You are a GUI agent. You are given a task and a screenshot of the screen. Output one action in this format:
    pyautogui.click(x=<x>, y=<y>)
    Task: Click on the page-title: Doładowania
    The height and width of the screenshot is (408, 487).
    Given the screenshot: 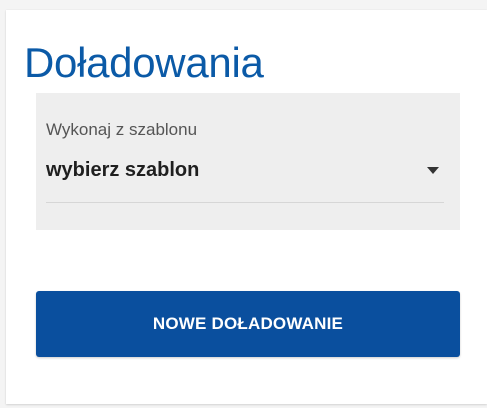 What is the action you would take?
    pyautogui.click(x=144, y=62)
    